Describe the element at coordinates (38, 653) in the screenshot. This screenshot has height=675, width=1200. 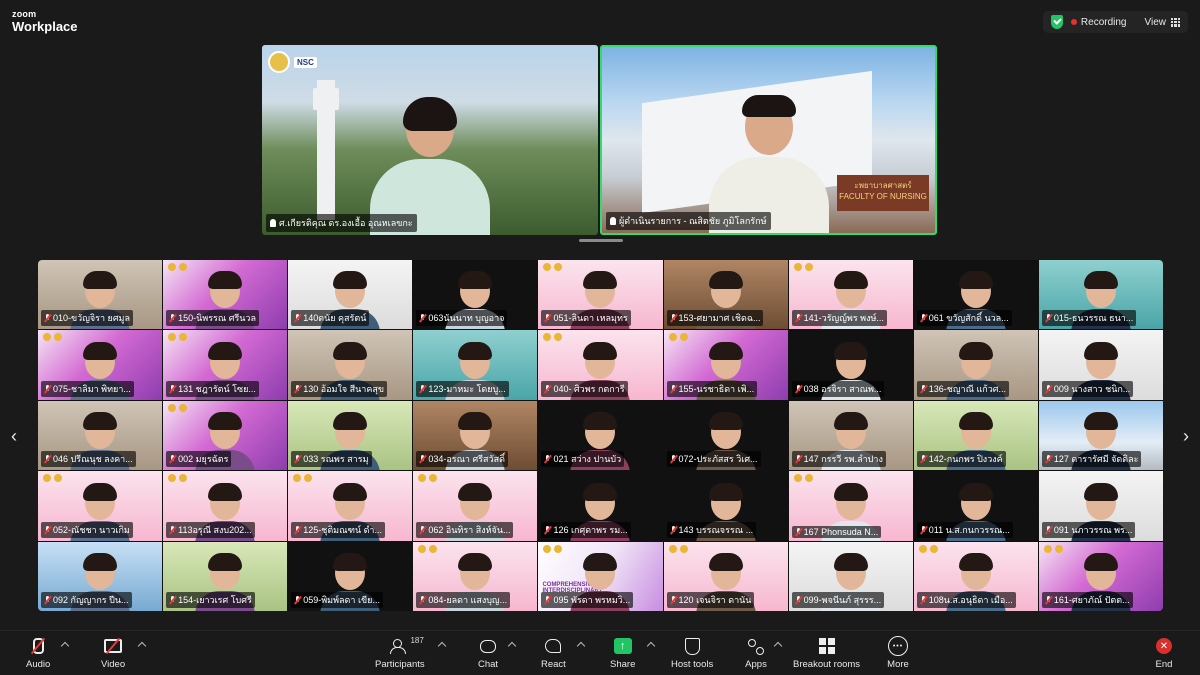
I see `audio-button: Audio` at that location.